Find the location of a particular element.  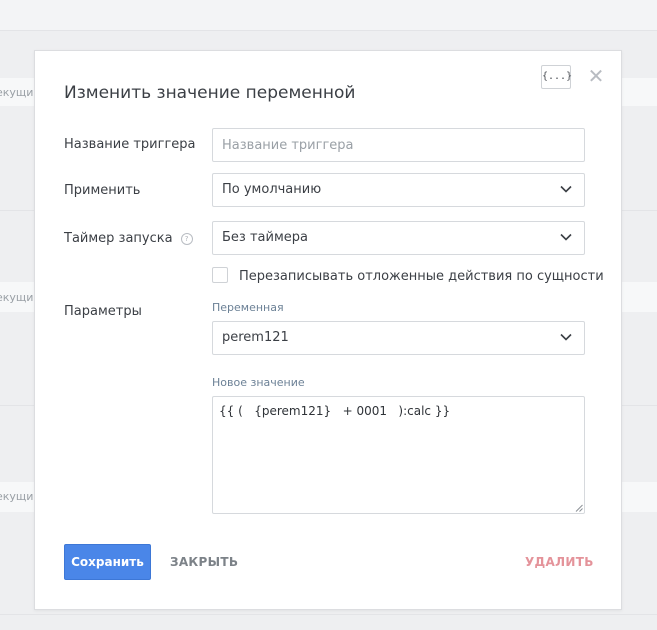

save-button: Сохранить is located at coordinates (107, 562).